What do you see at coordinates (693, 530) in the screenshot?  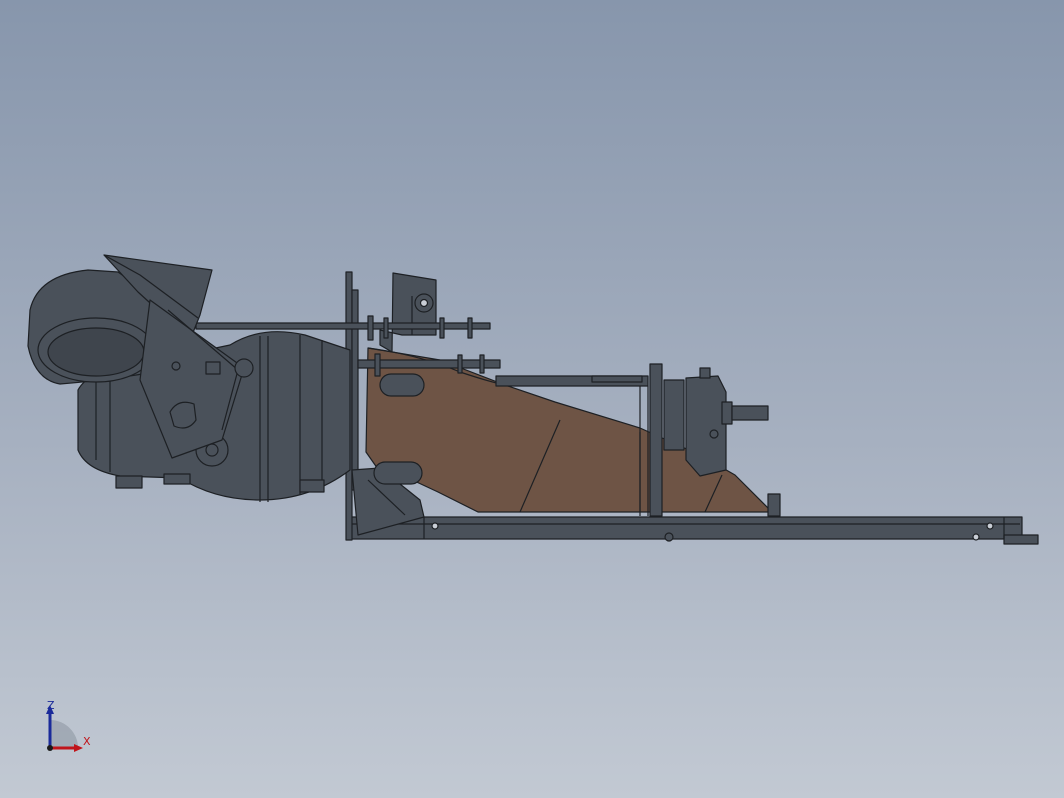 I see `base-frame-rail` at bounding box center [693, 530].